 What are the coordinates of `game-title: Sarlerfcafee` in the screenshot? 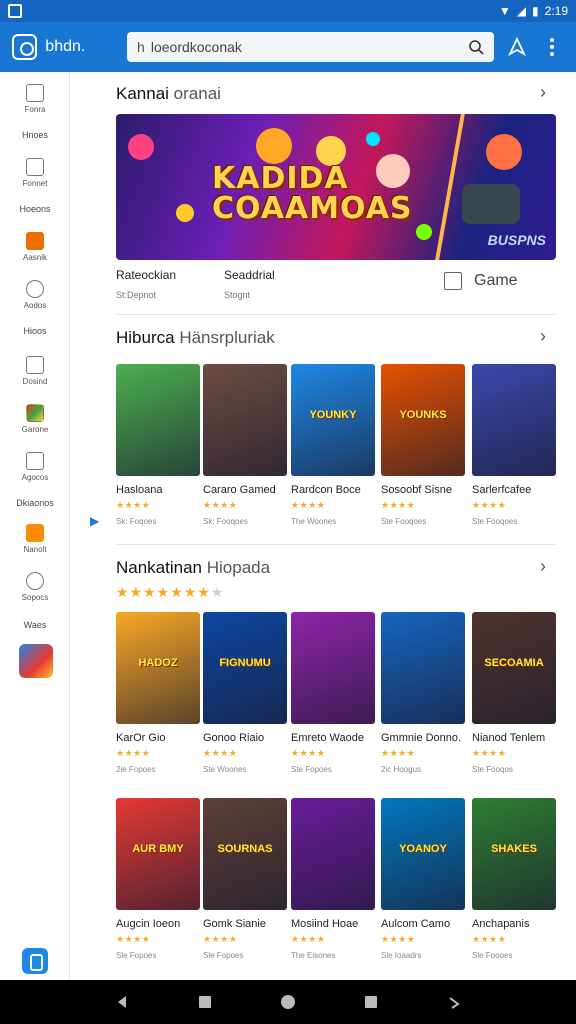 It's located at (514, 490).